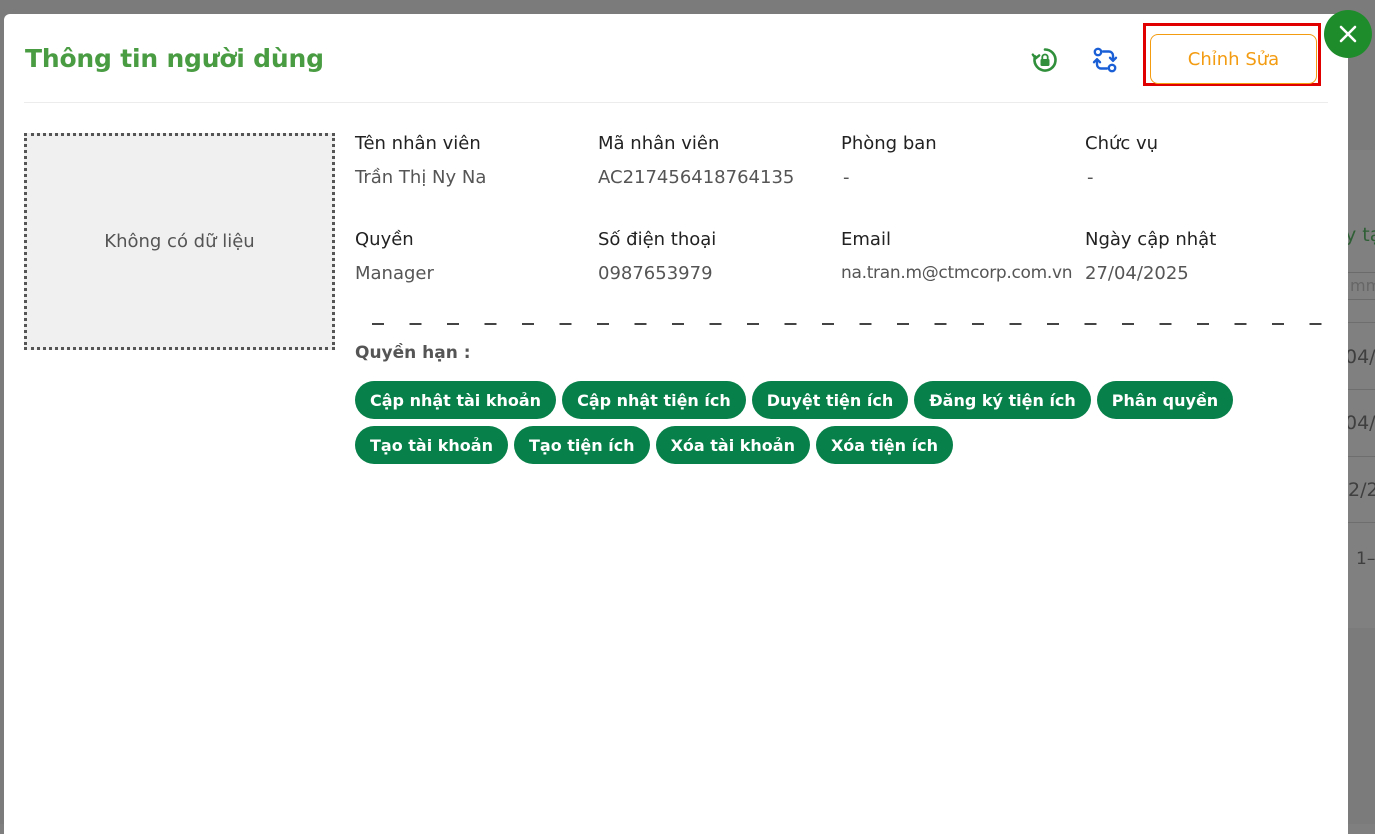 This screenshot has height=834, width=1375. What do you see at coordinates (957, 273) in the screenshot?
I see `email-value: na.tran.m@ctmcorp.com.vn` at bounding box center [957, 273].